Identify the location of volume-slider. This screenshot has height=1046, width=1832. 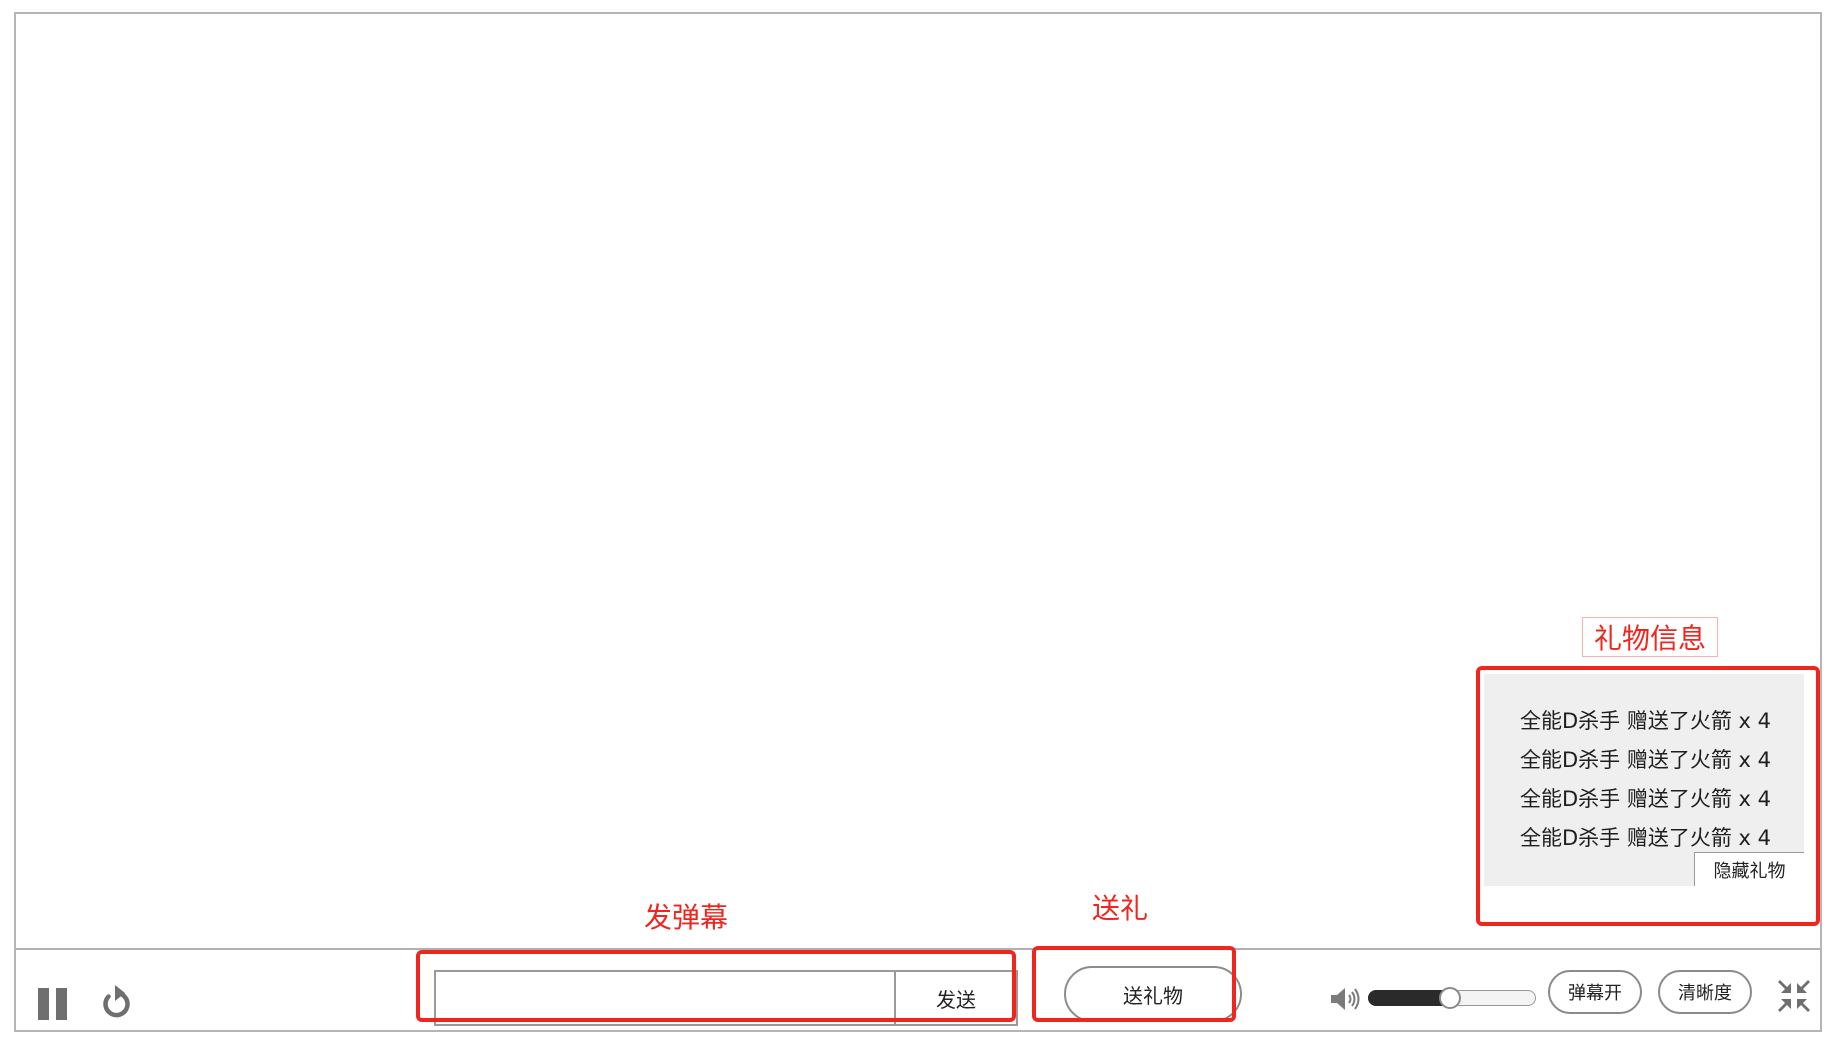
(1452, 998).